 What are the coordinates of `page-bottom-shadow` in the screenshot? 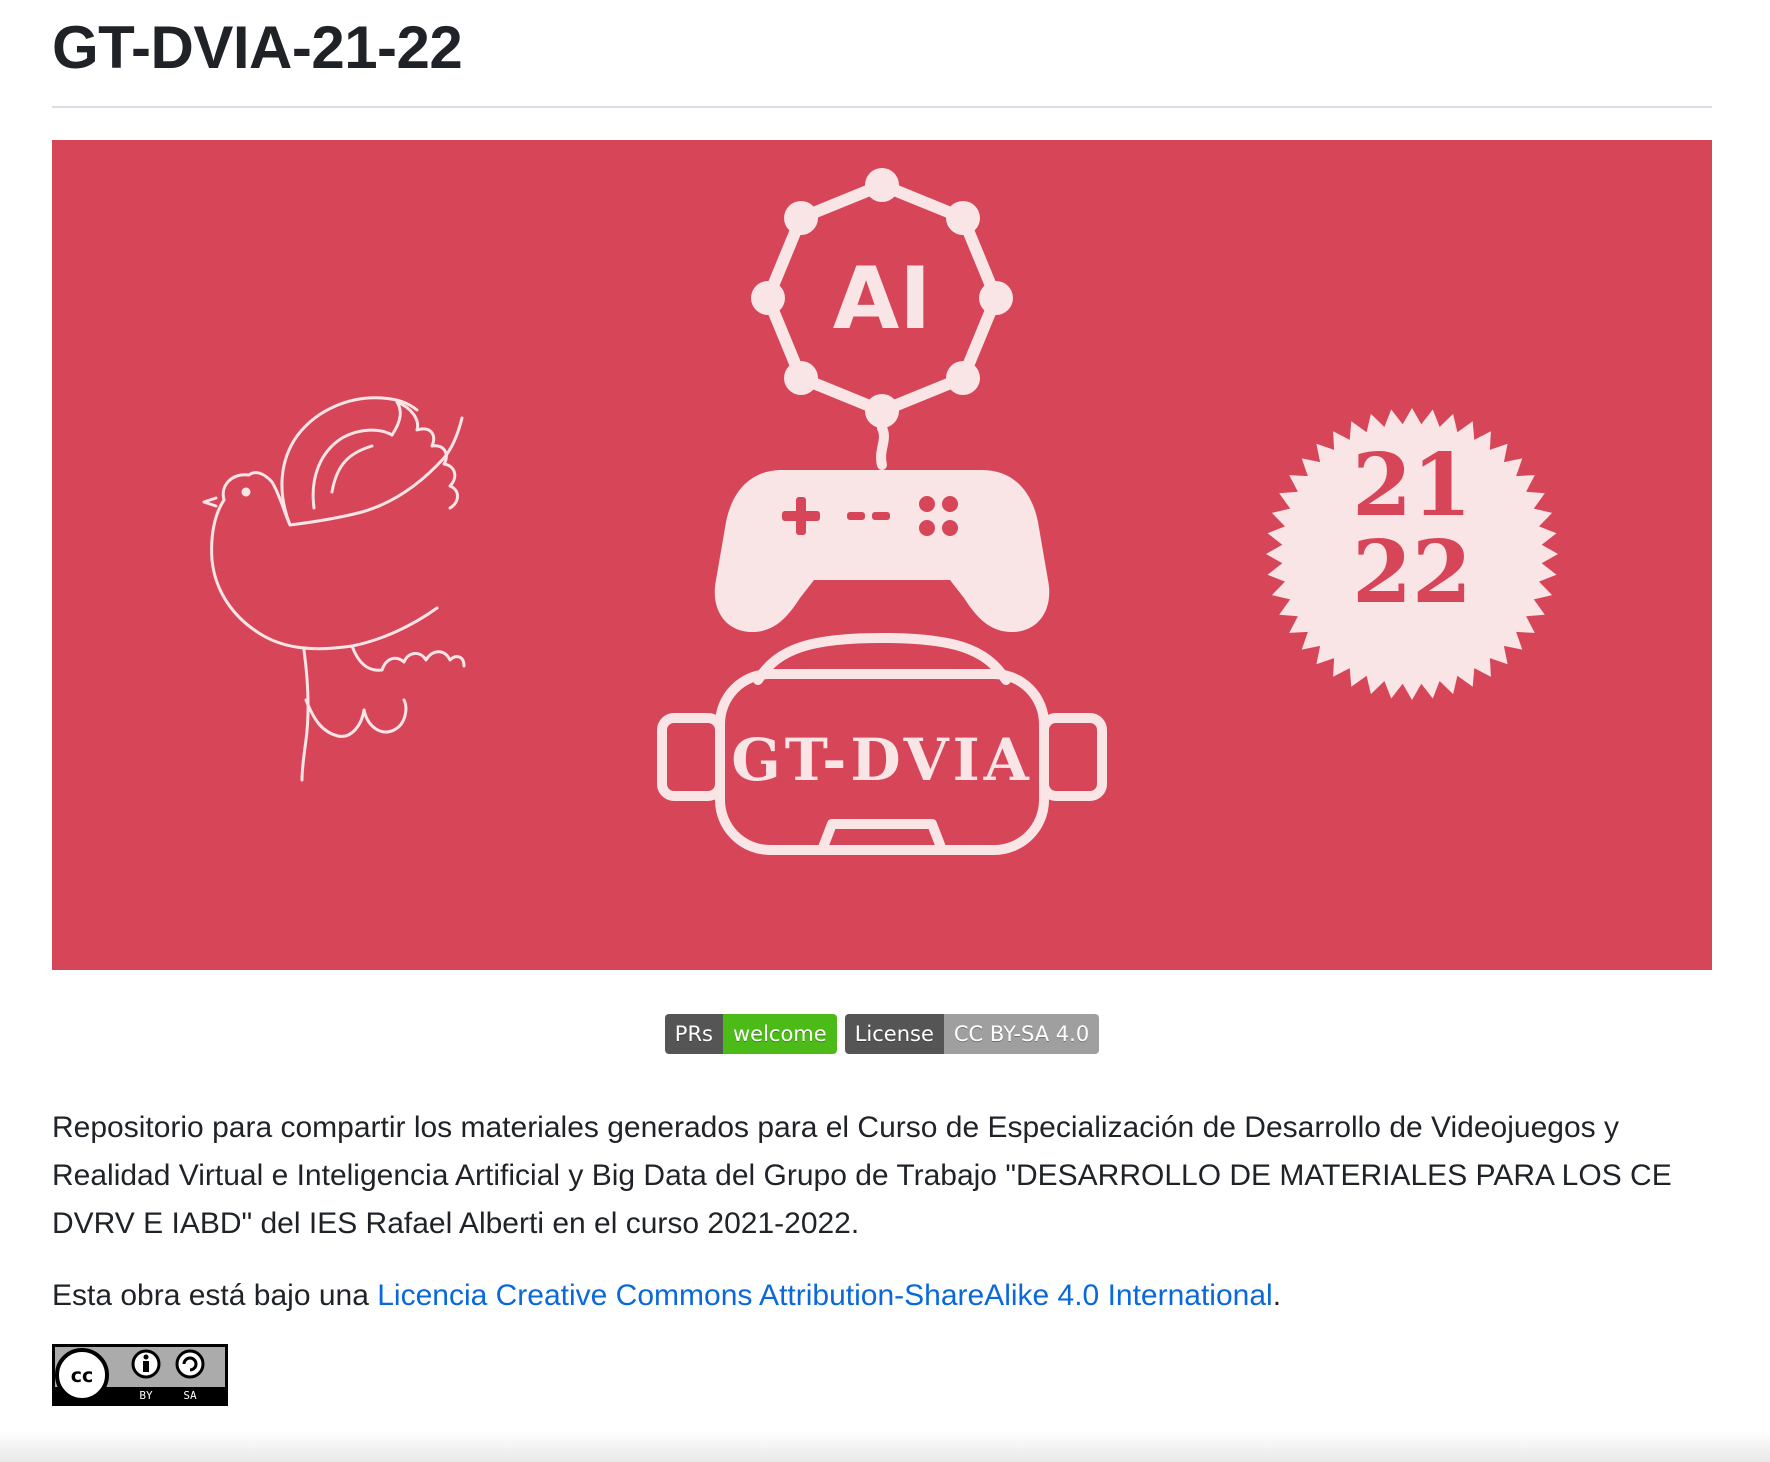 It's located at (885, 1447).